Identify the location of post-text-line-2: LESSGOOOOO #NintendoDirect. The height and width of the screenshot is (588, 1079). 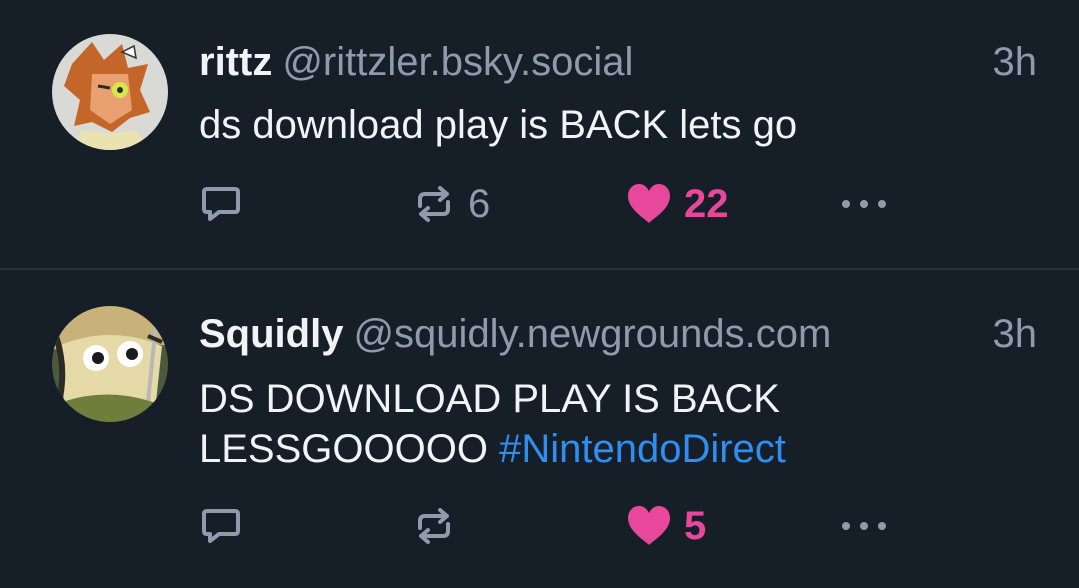
(609, 449).